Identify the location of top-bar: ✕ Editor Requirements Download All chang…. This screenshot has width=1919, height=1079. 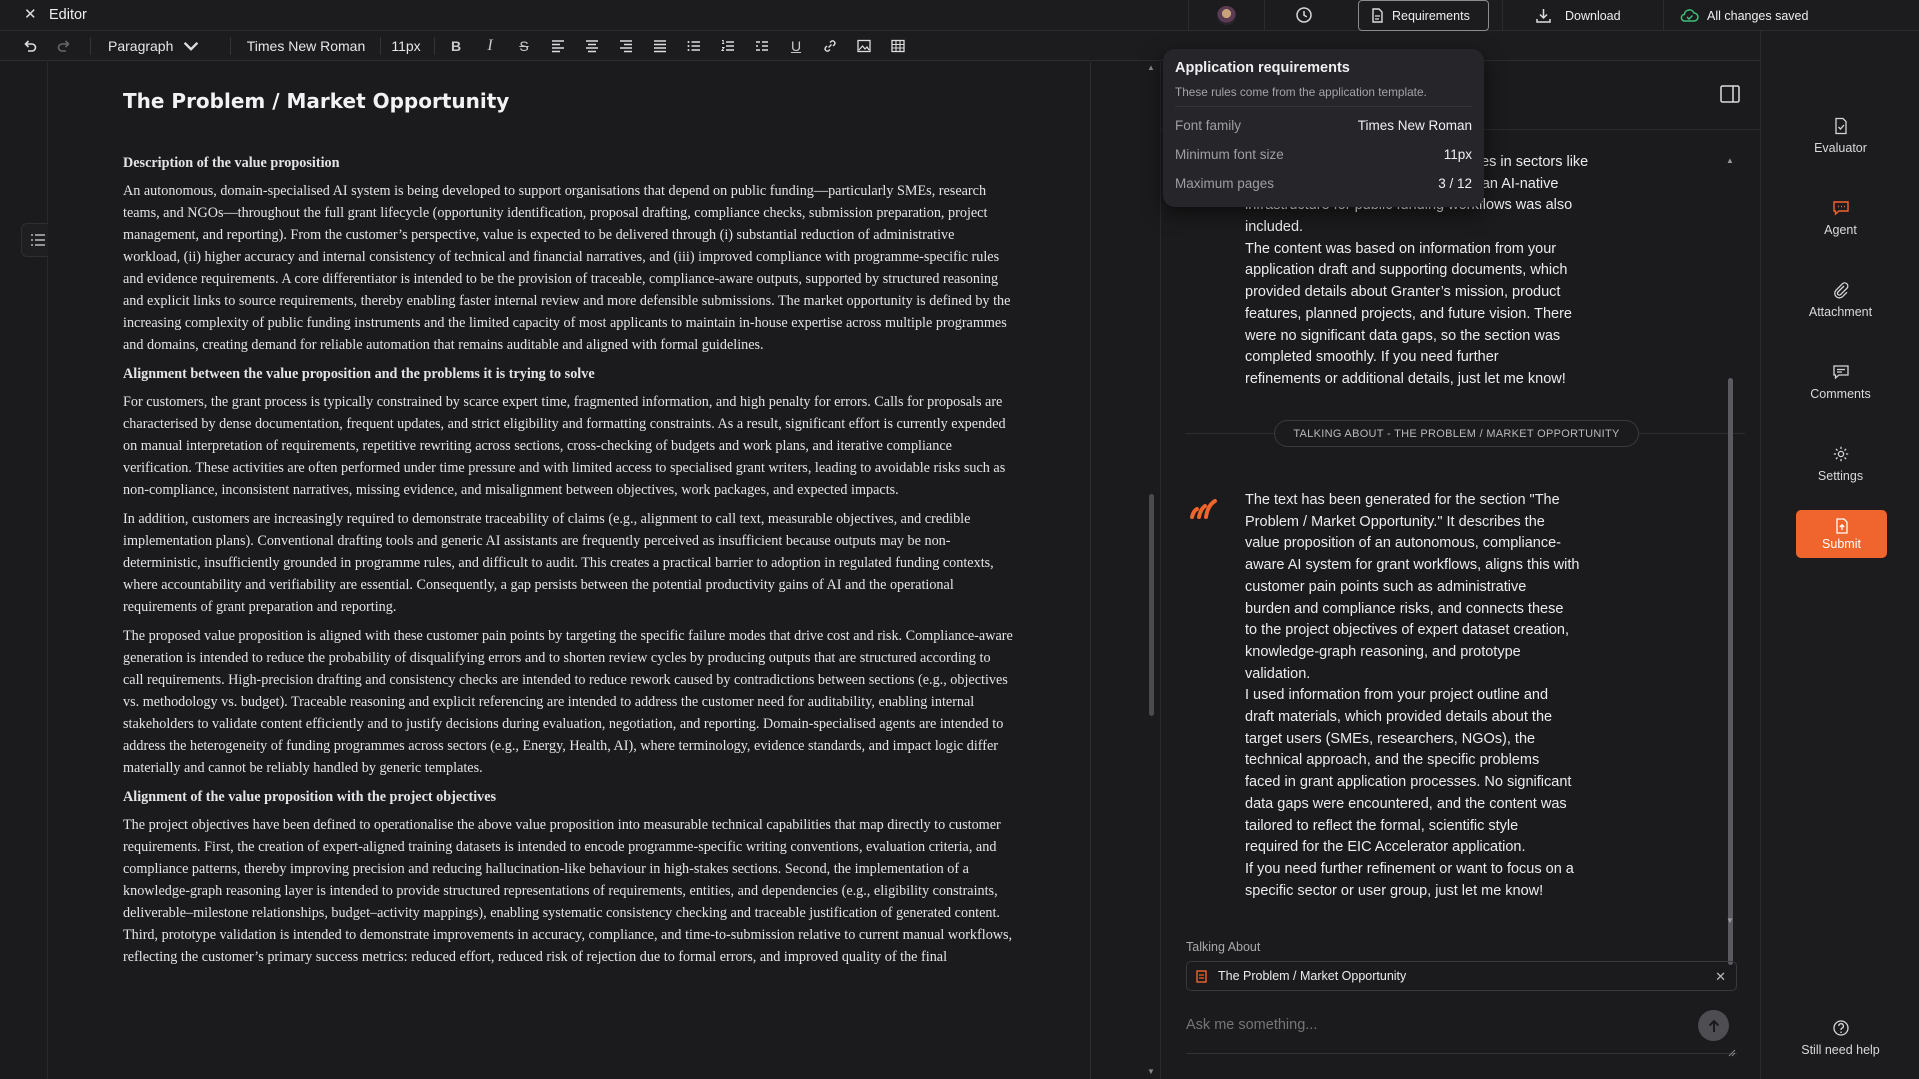
(959, 15).